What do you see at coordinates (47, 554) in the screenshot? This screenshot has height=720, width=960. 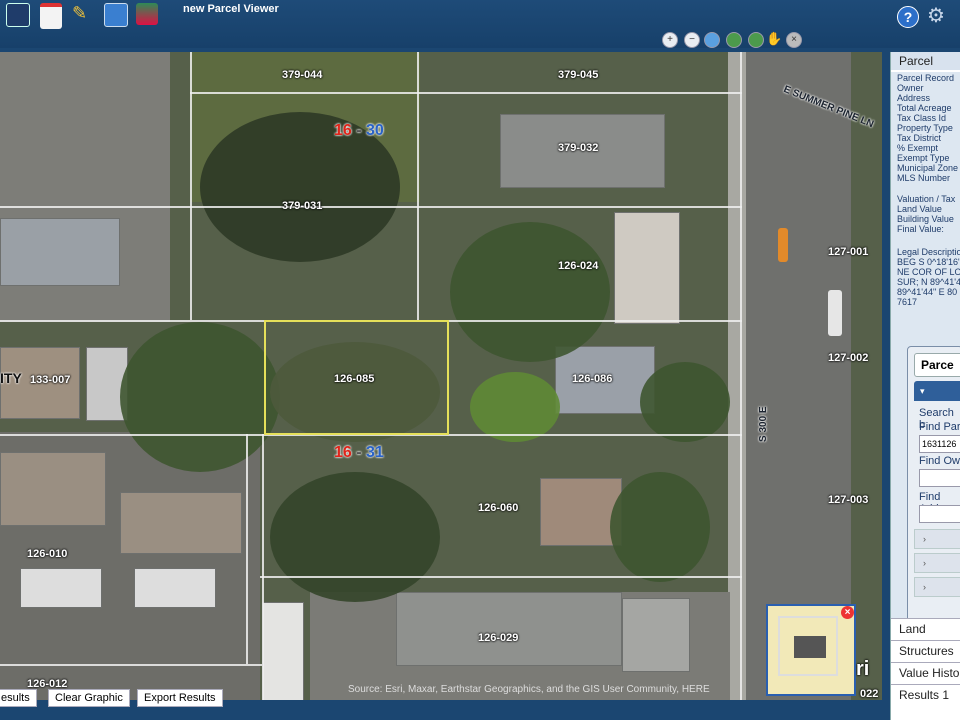 I see `parcel-label: 126-010` at bounding box center [47, 554].